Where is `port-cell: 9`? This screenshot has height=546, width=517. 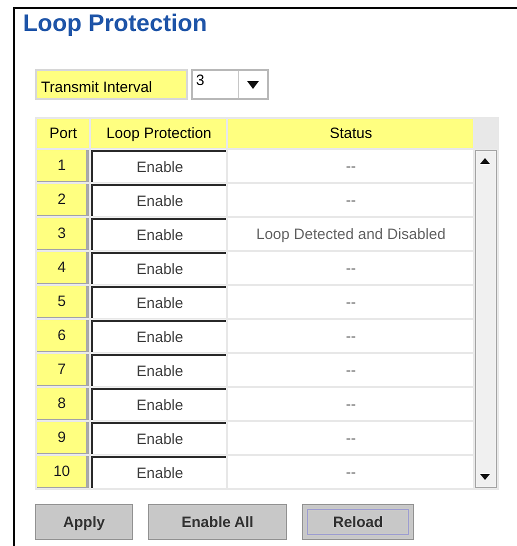
port-cell: 9 is located at coordinates (63, 438).